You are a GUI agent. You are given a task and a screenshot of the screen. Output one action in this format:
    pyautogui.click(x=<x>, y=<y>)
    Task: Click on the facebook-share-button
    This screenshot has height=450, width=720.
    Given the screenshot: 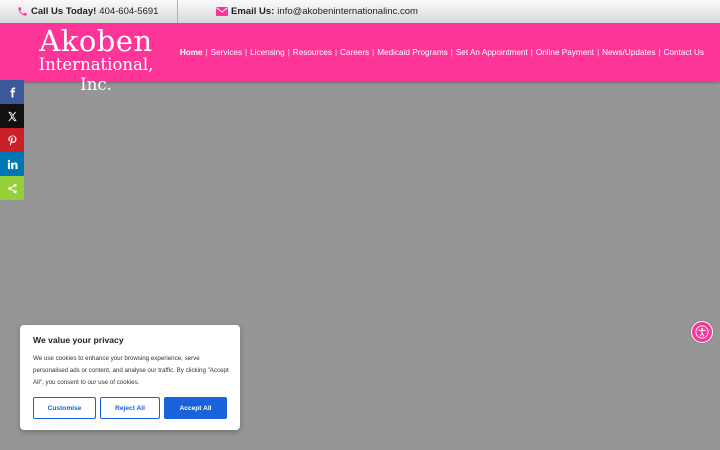 What is the action you would take?
    pyautogui.click(x=12, y=92)
    